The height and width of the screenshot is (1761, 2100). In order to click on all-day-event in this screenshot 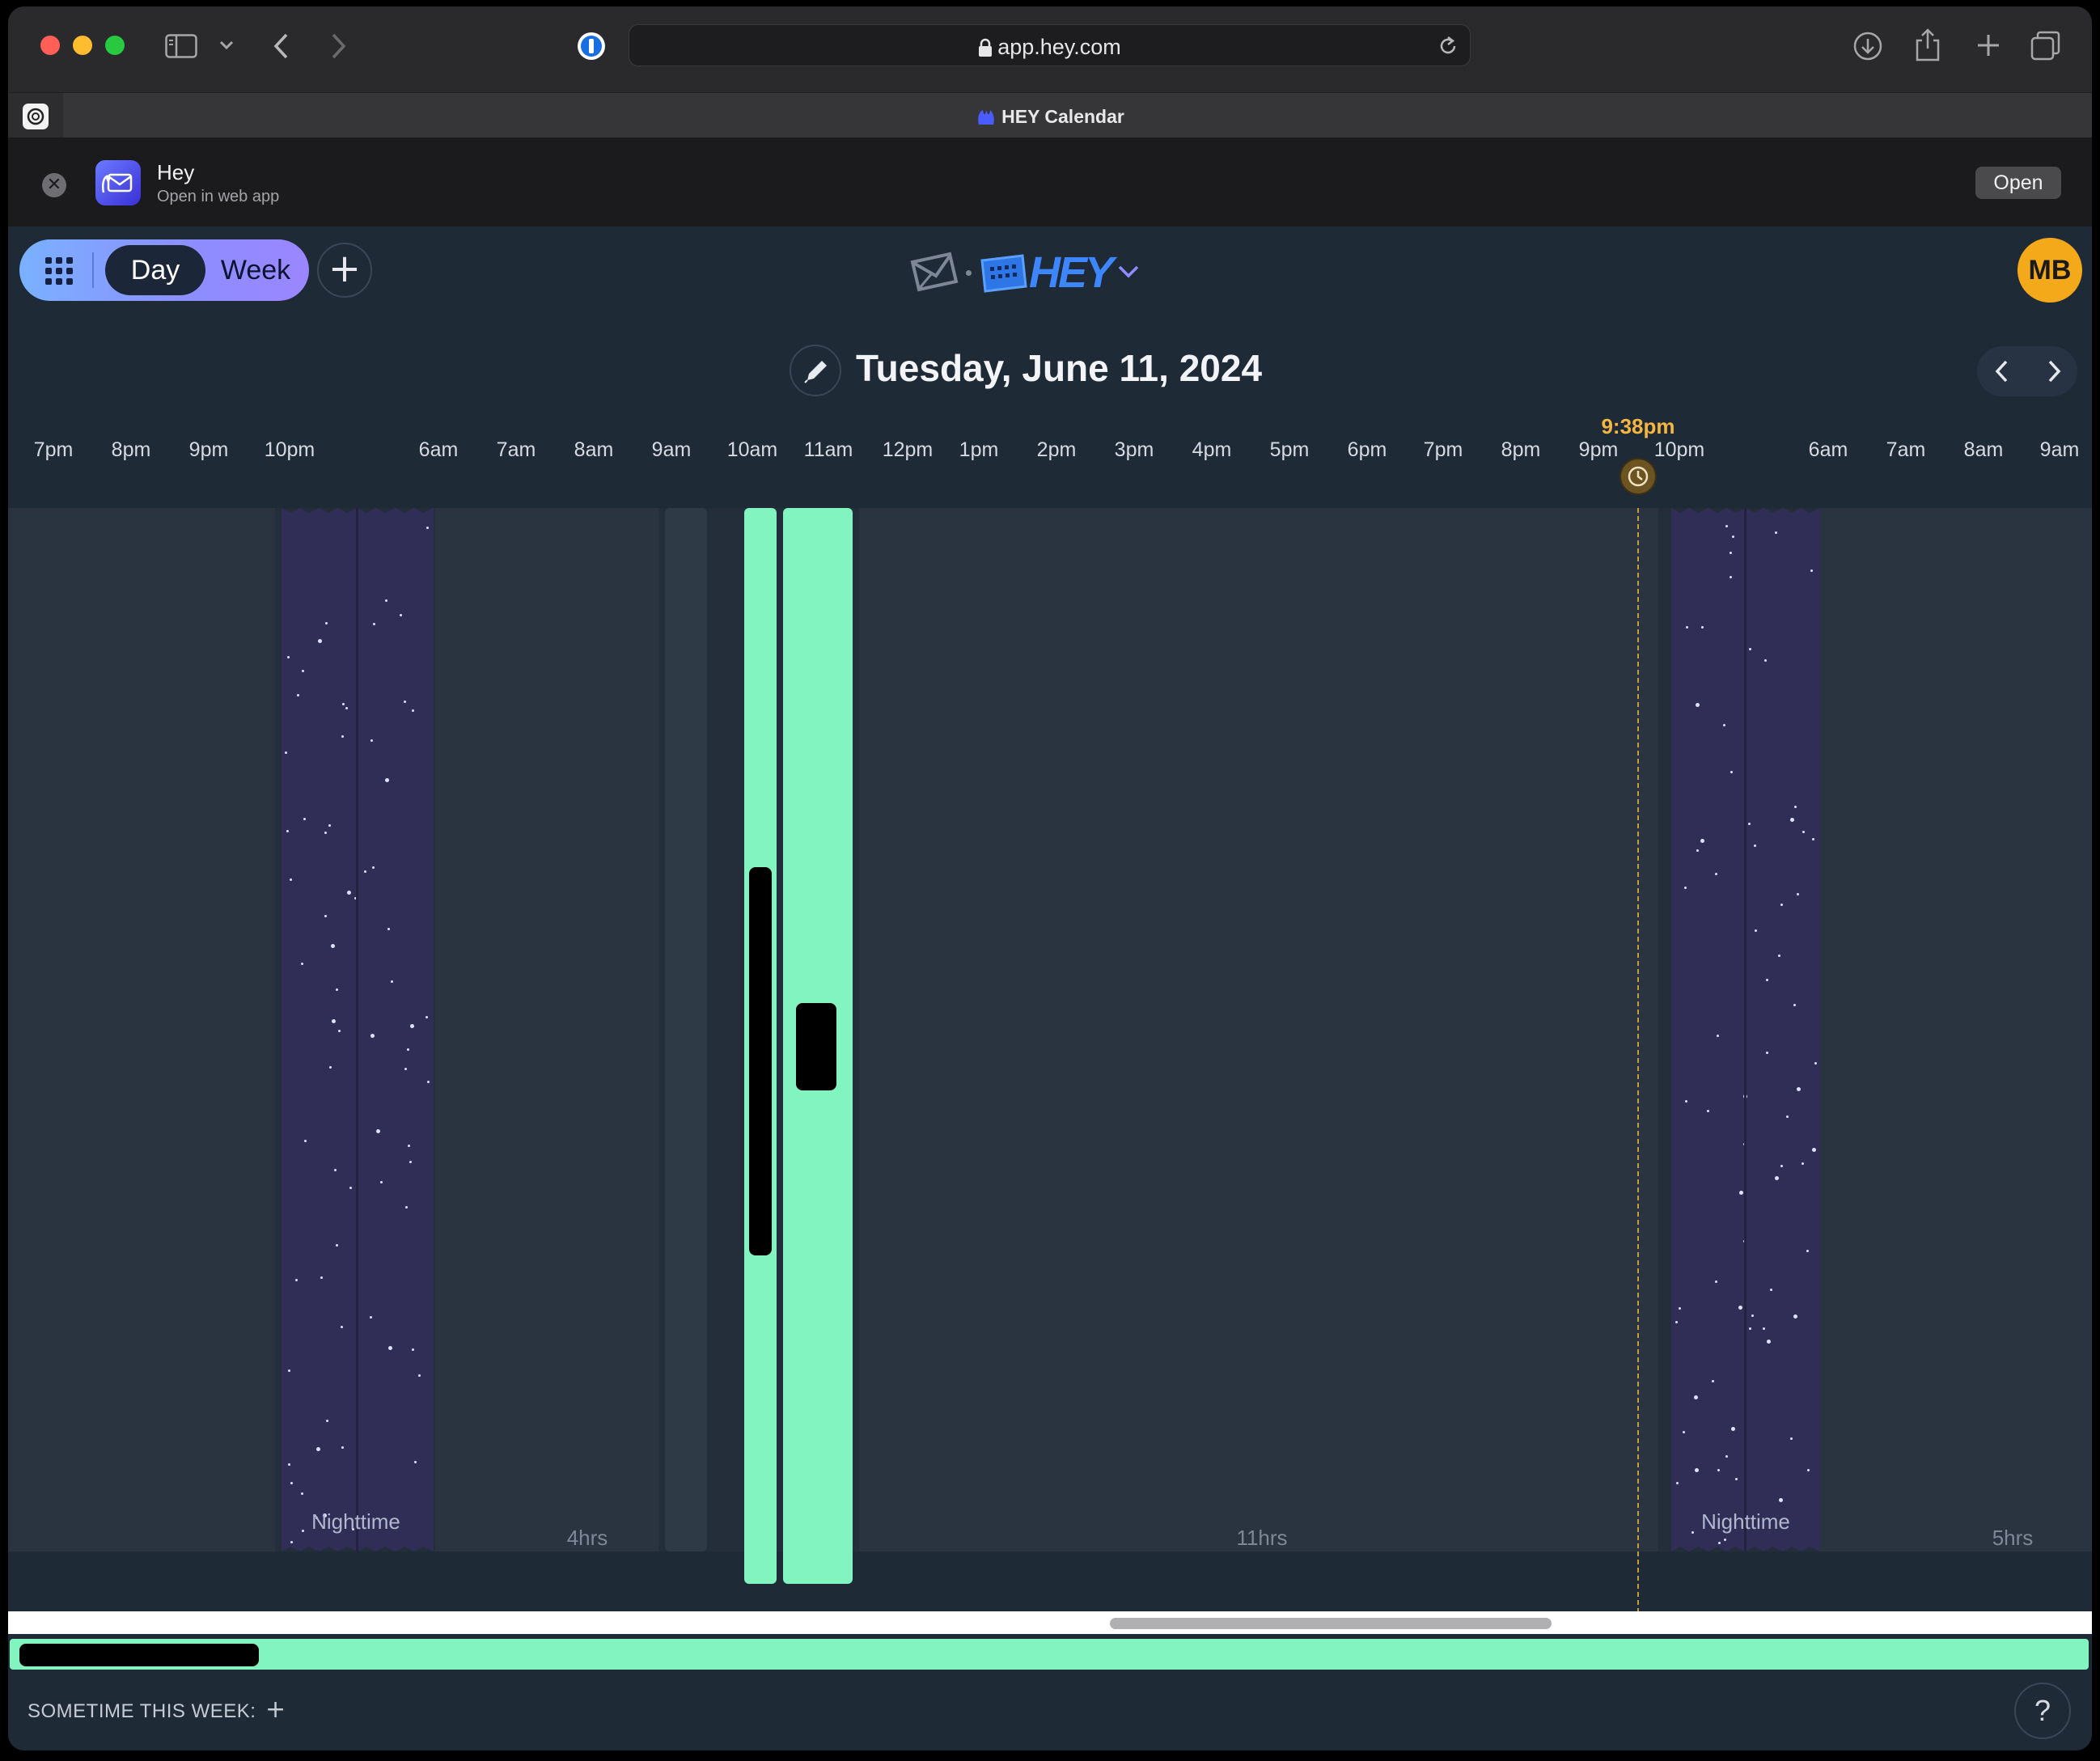, I will do `click(1050, 1654)`.